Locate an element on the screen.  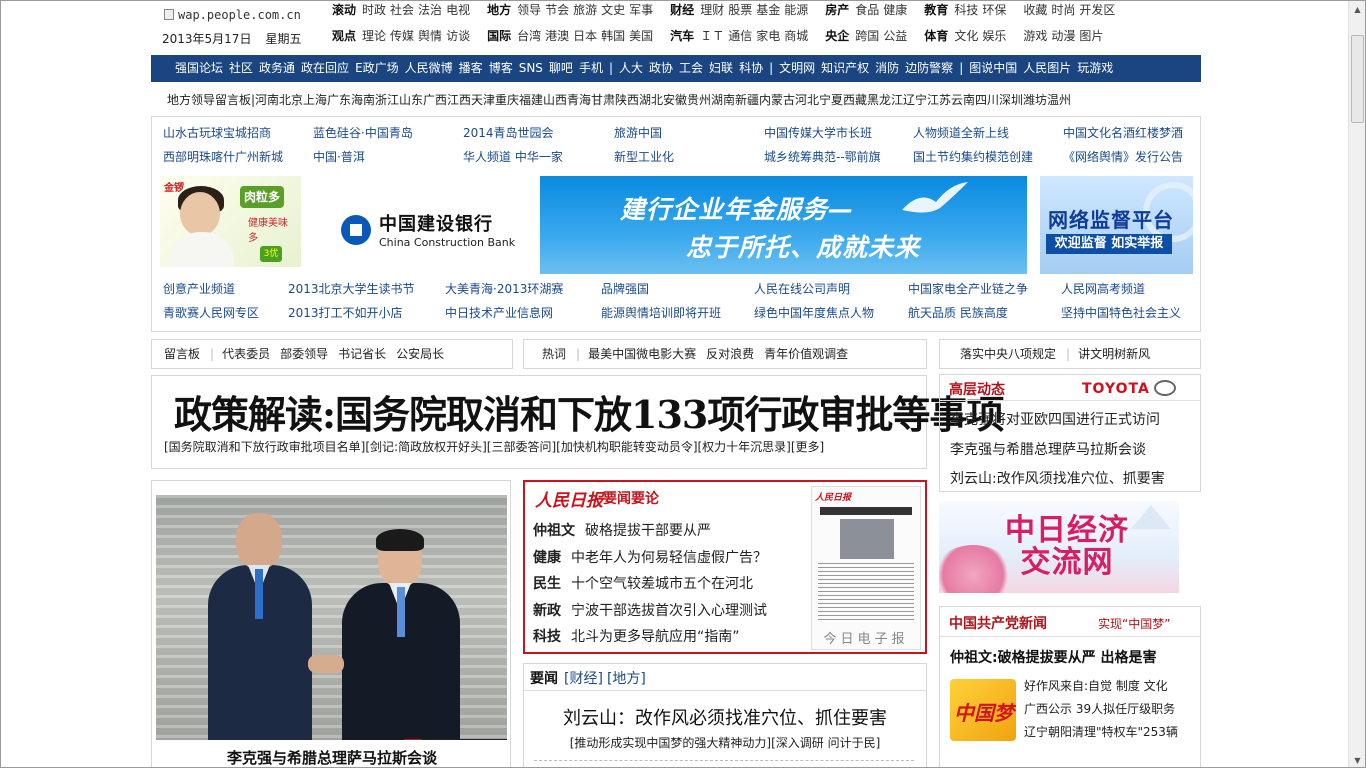
leaders-news-item: 李克强与希腊总理萨马拉斯会谈 is located at coordinates (1048, 449).